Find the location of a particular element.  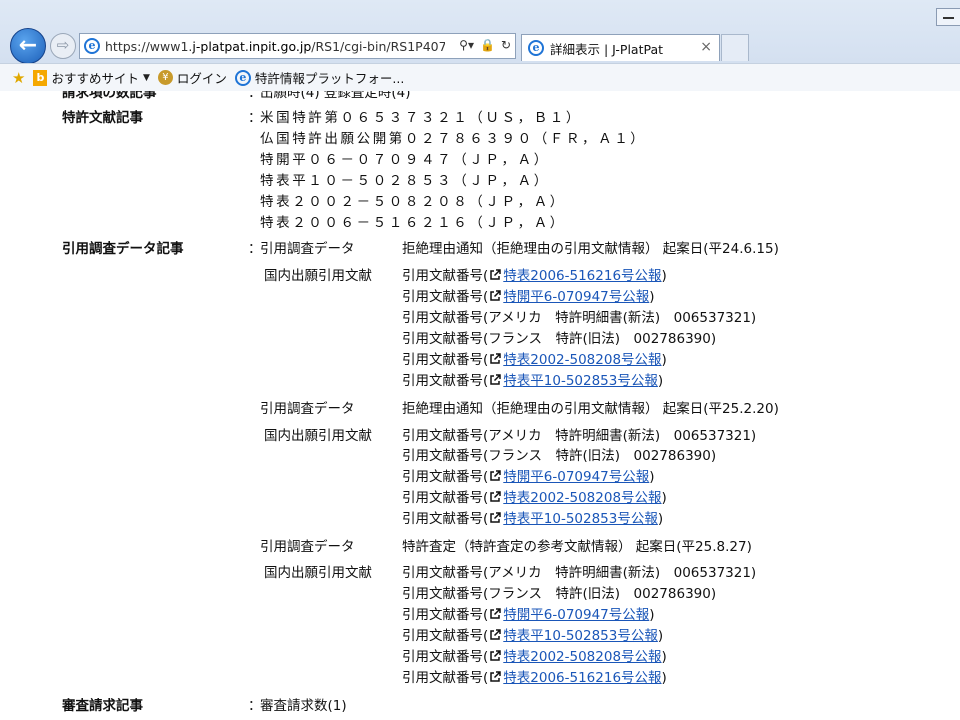

citation-ref-row: 引用文献番号(アメリカ 特許明細書(新法) 006537321) is located at coordinates (480, 318).